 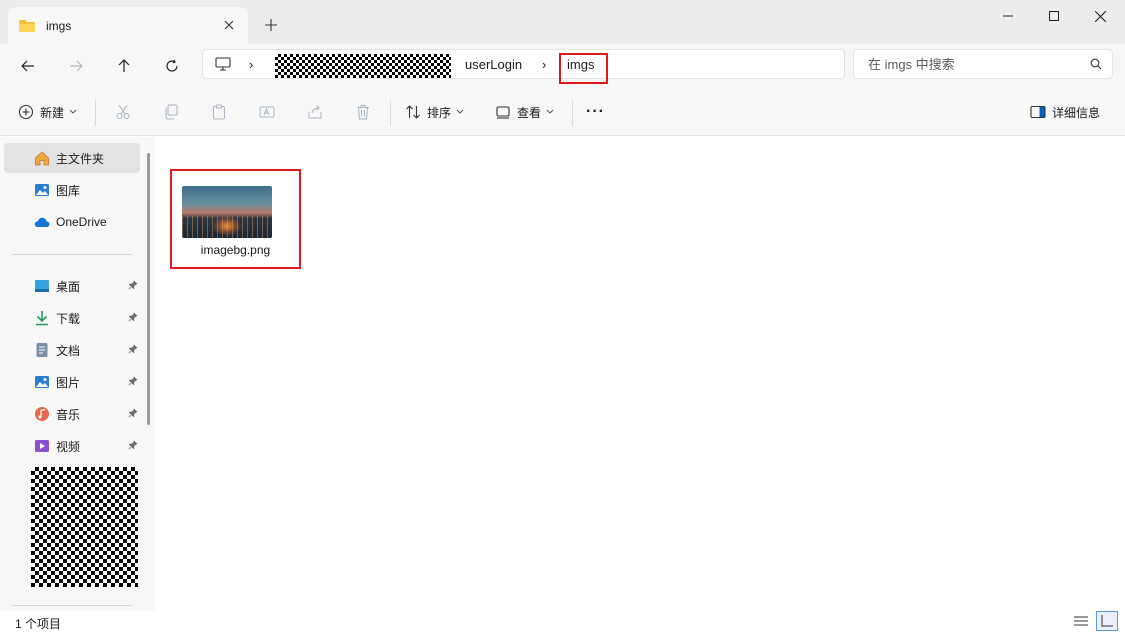 I want to click on maximize-button, so click(x=1054, y=16).